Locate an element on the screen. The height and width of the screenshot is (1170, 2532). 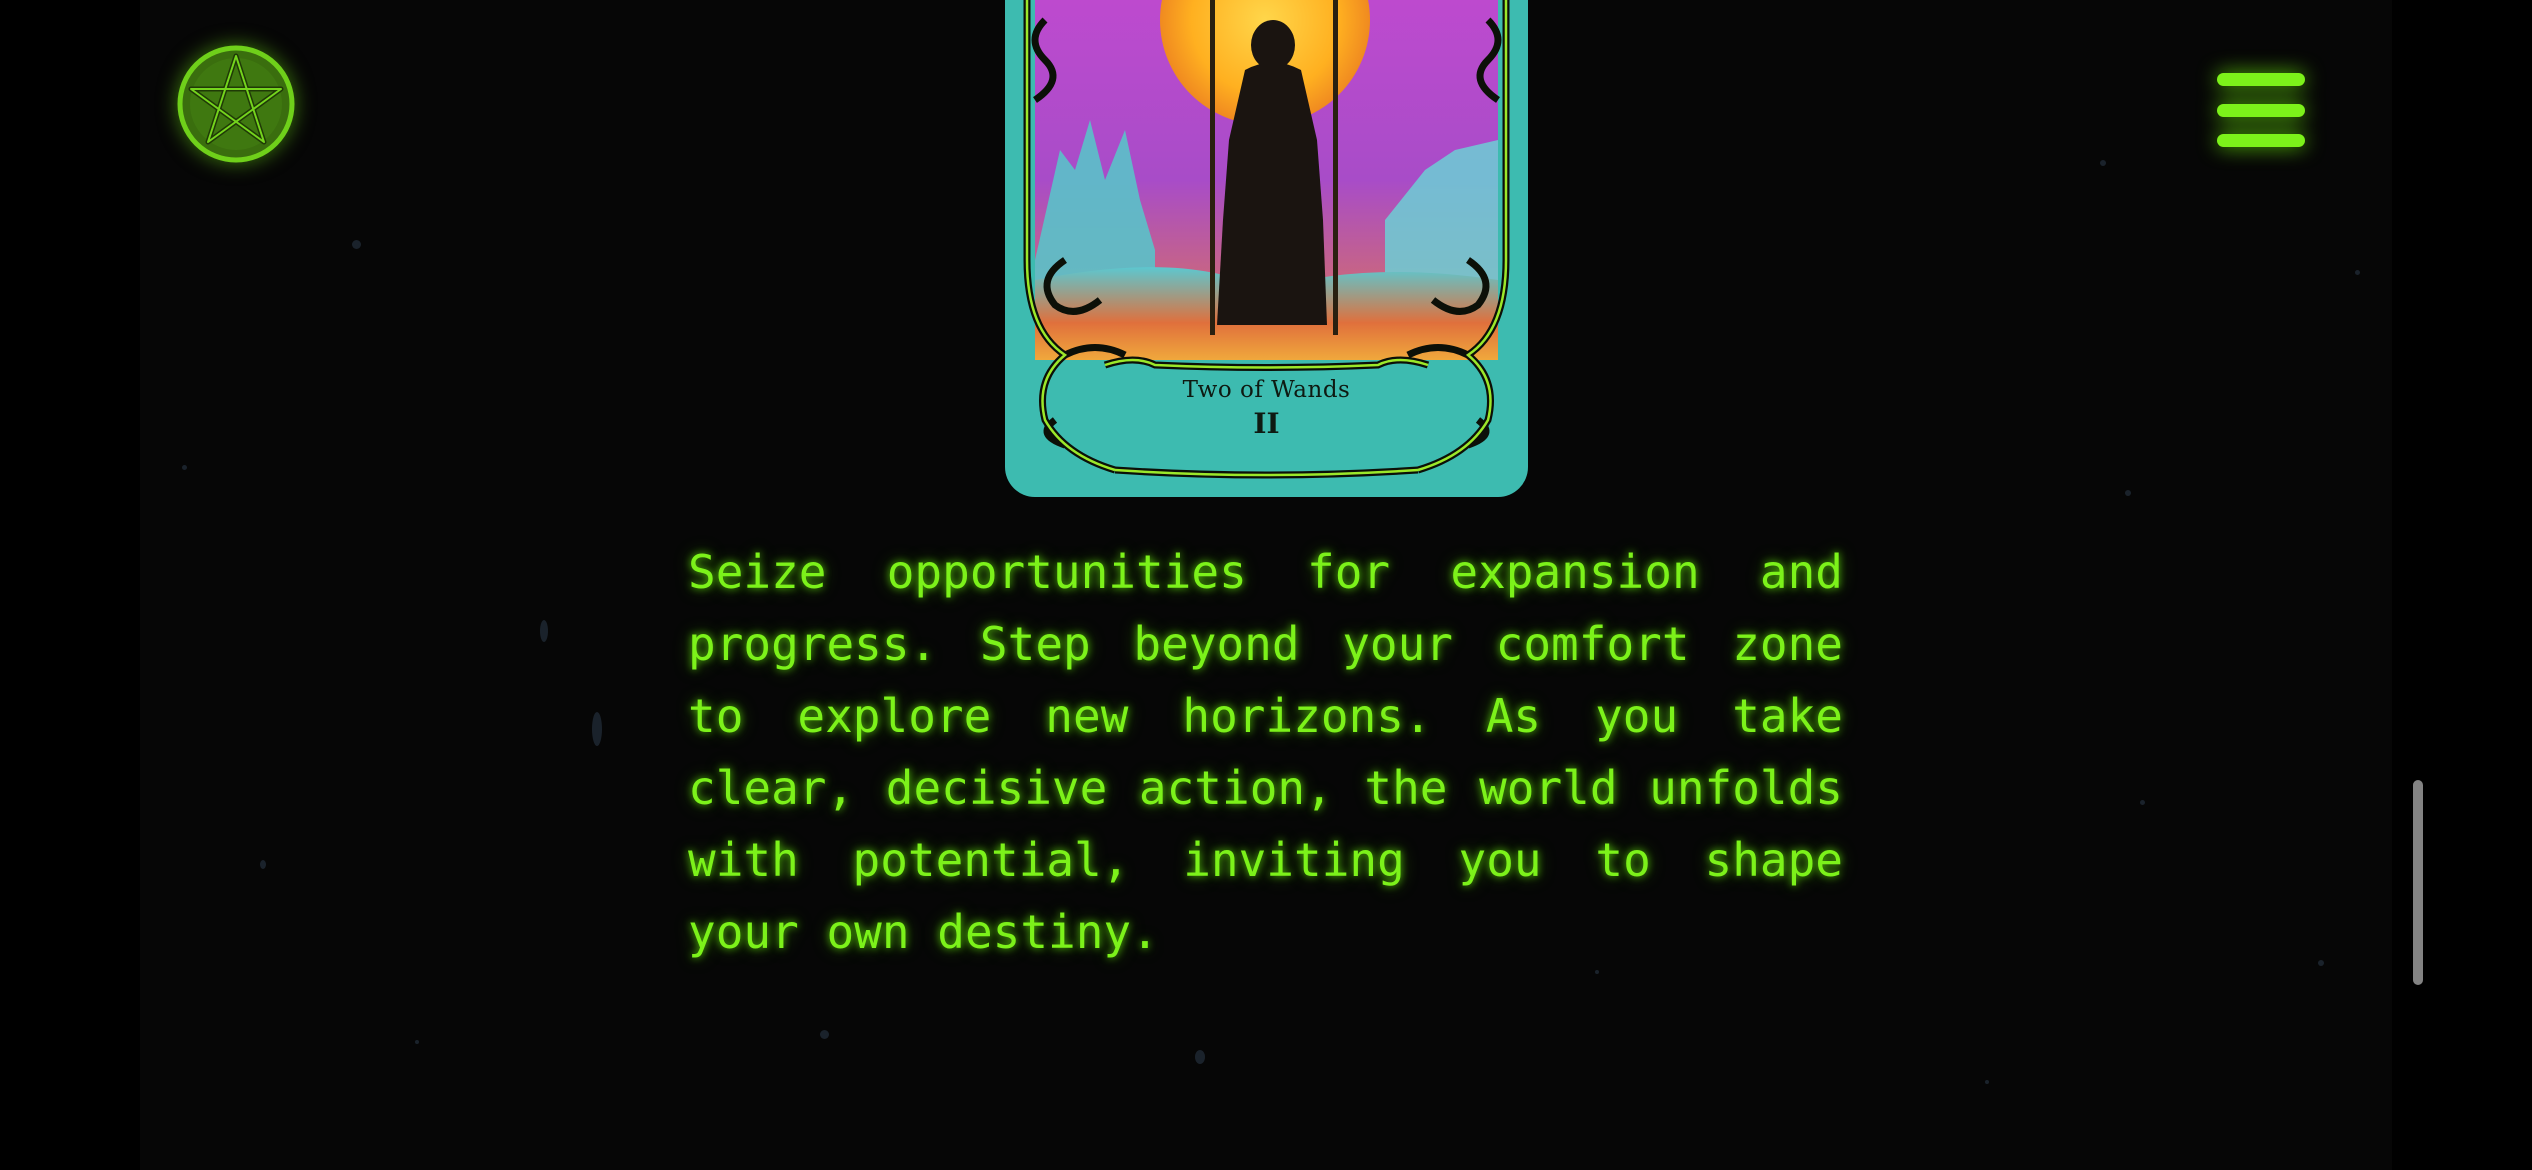
tarot-card: Two of Wands II is located at coordinates (1266, 248).